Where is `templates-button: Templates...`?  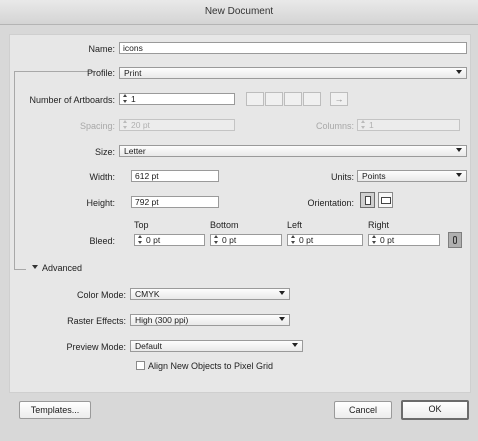 templates-button: Templates... is located at coordinates (55, 410).